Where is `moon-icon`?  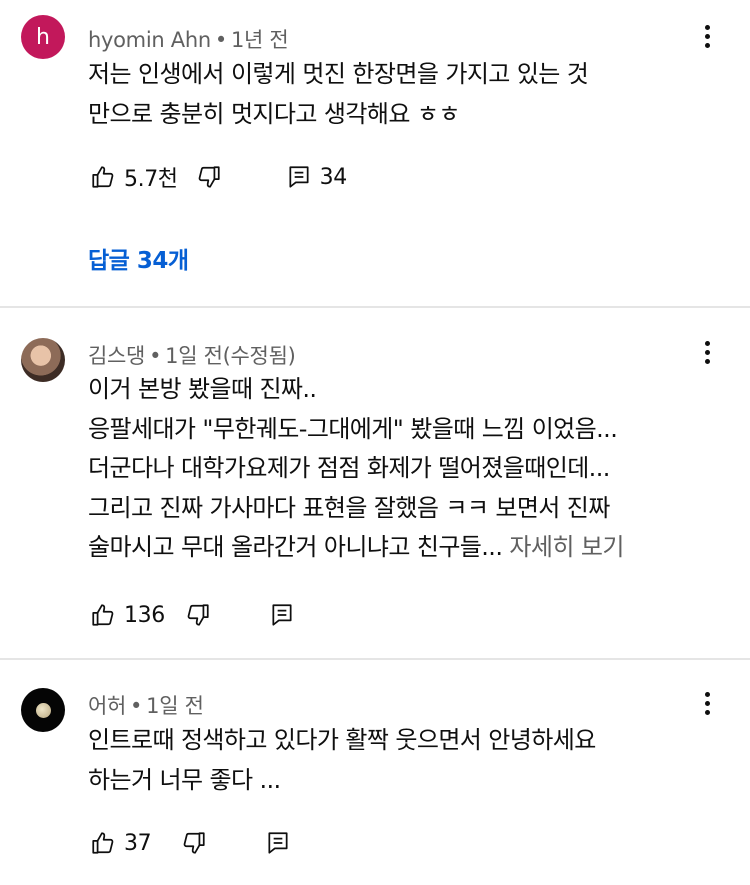
moon-icon is located at coordinates (43, 710).